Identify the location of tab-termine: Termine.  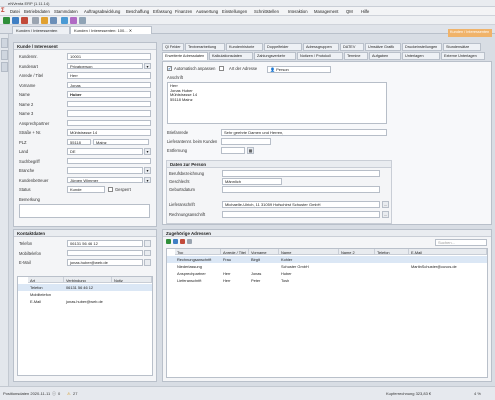
(356, 56).